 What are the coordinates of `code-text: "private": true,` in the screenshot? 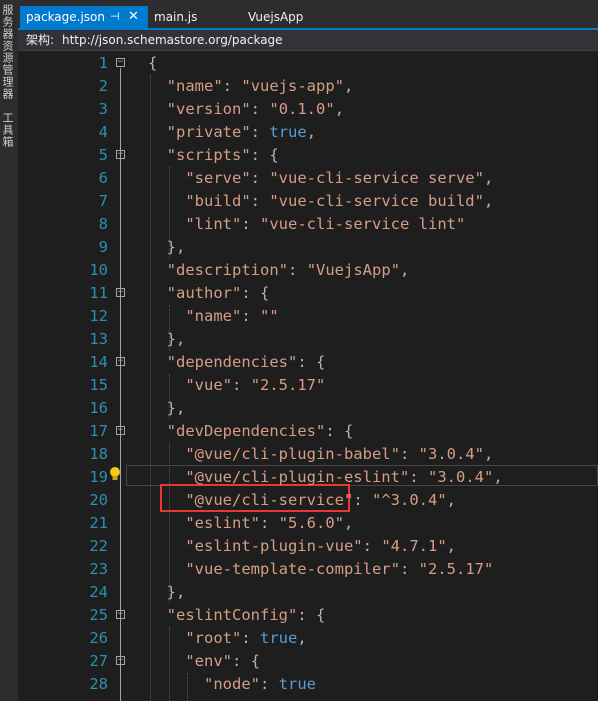 It's located at (241, 132).